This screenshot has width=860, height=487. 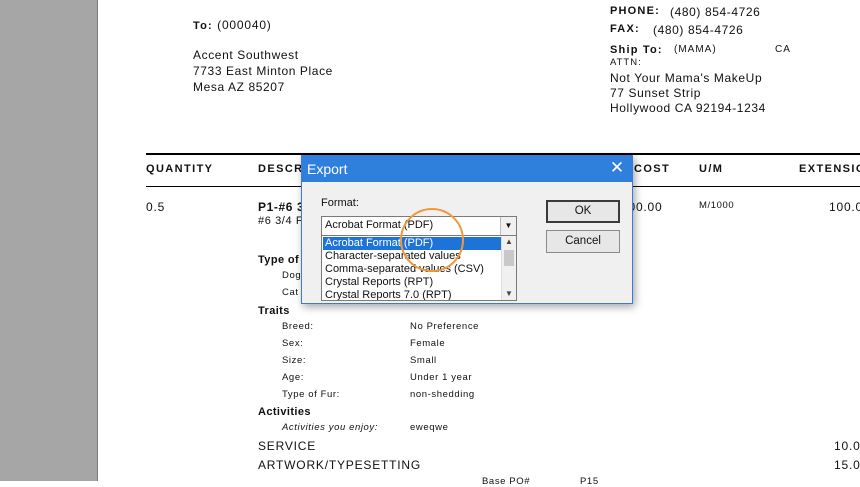 I want to click on trait-key: Age:, so click(x=293, y=377).